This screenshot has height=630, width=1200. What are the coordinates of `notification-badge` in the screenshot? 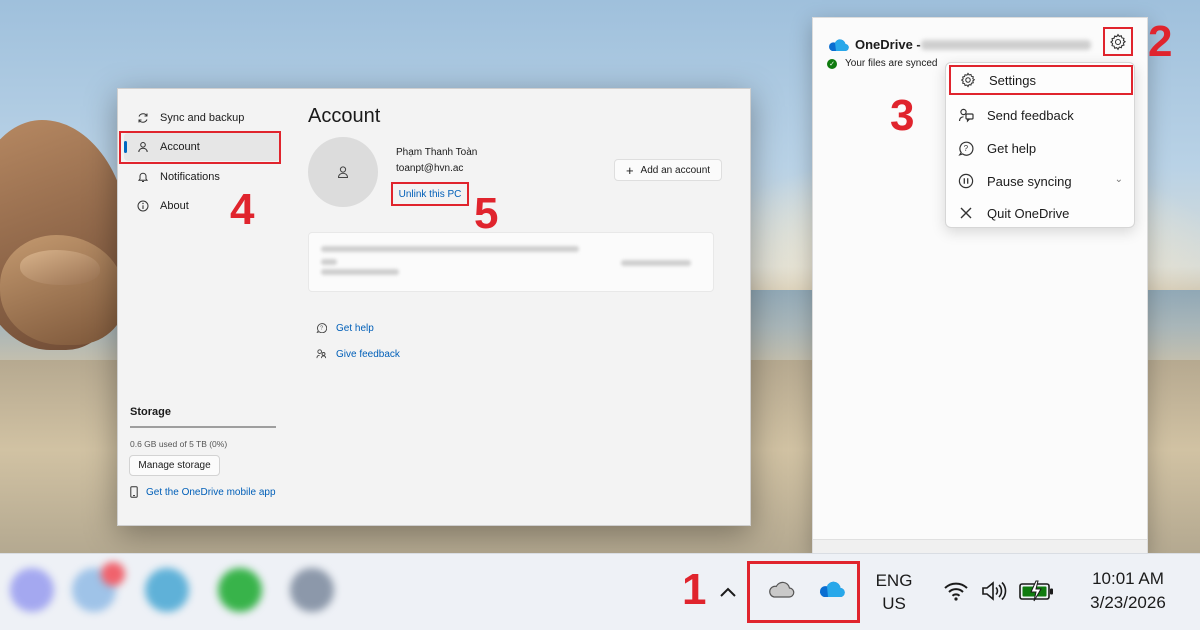 It's located at (113, 574).